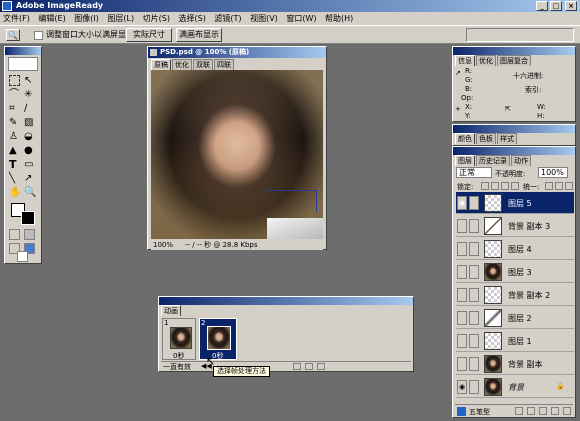 The width and height of the screenshot is (580, 421). I want to click on layer-row: 图层 3, so click(515, 272).